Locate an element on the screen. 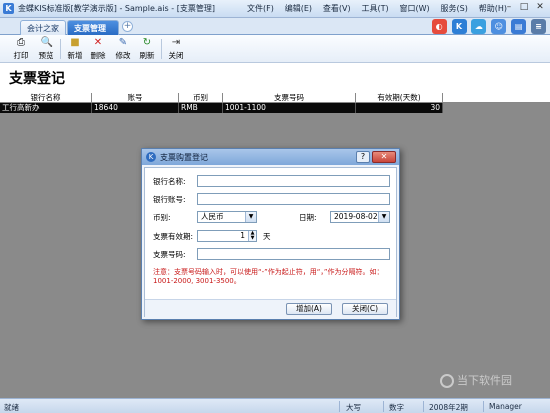 The image size is (550, 413). page-header: 支票登记 is located at coordinates (275, 77).